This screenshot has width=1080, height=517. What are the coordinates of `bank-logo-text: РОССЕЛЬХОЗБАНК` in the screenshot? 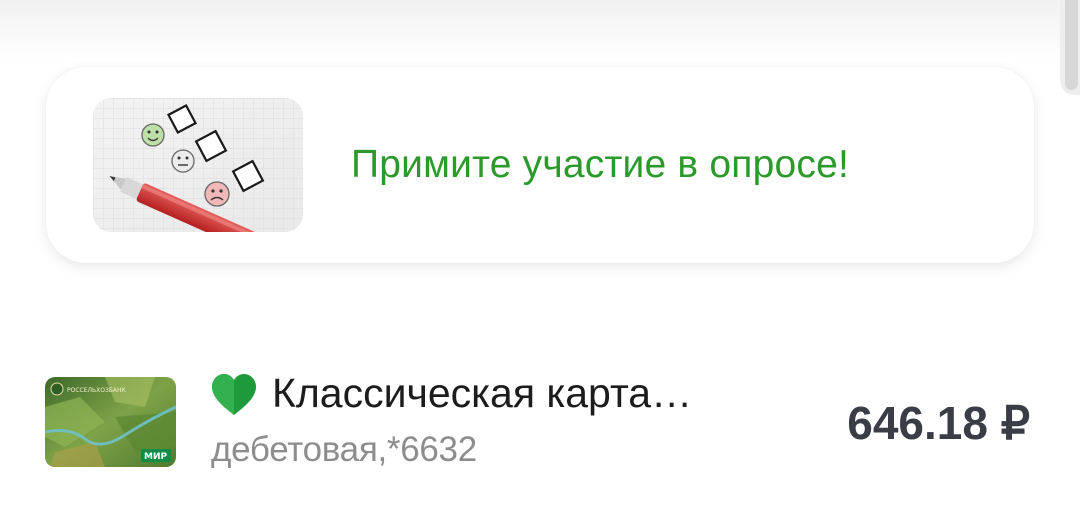 It's located at (97, 390).